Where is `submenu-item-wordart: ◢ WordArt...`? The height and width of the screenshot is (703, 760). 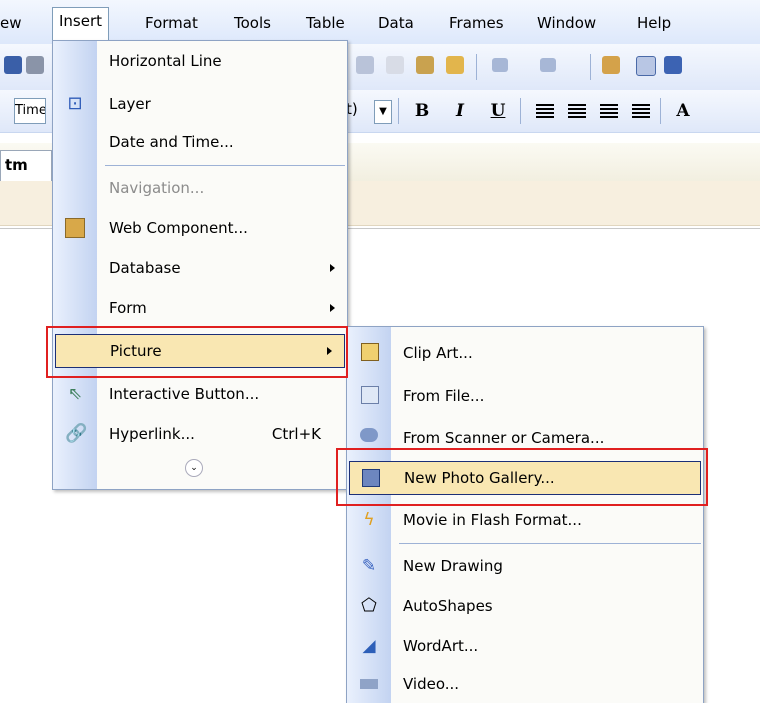 submenu-item-wordart: ◢ WordArt... is located at coordinates (525, 646).